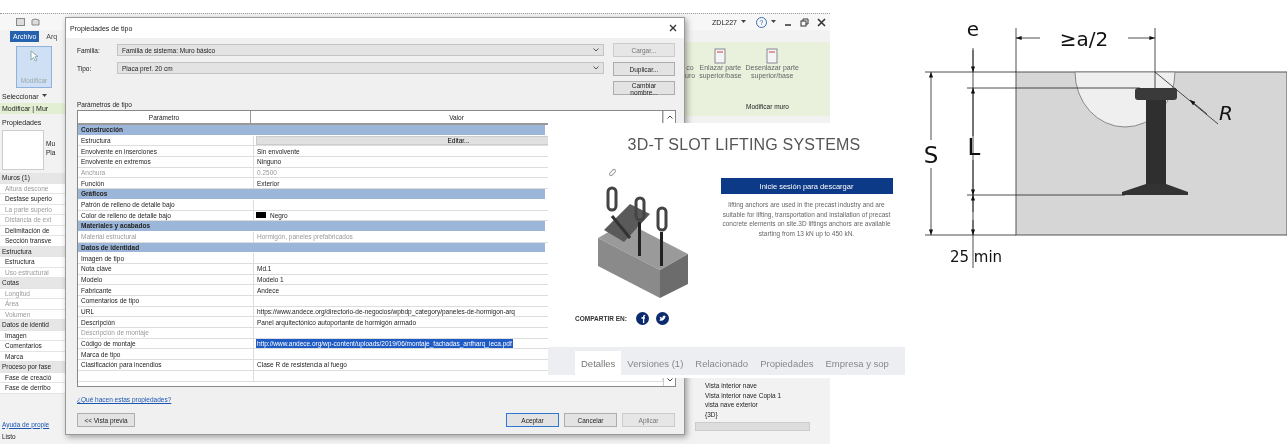 This screenshot has width=1287, height=444. Describe the element at coordinates (744, 145) in the screenshot. I see `product-title: 3D-T SLOT LIFTING SYSTEMS` at that location.